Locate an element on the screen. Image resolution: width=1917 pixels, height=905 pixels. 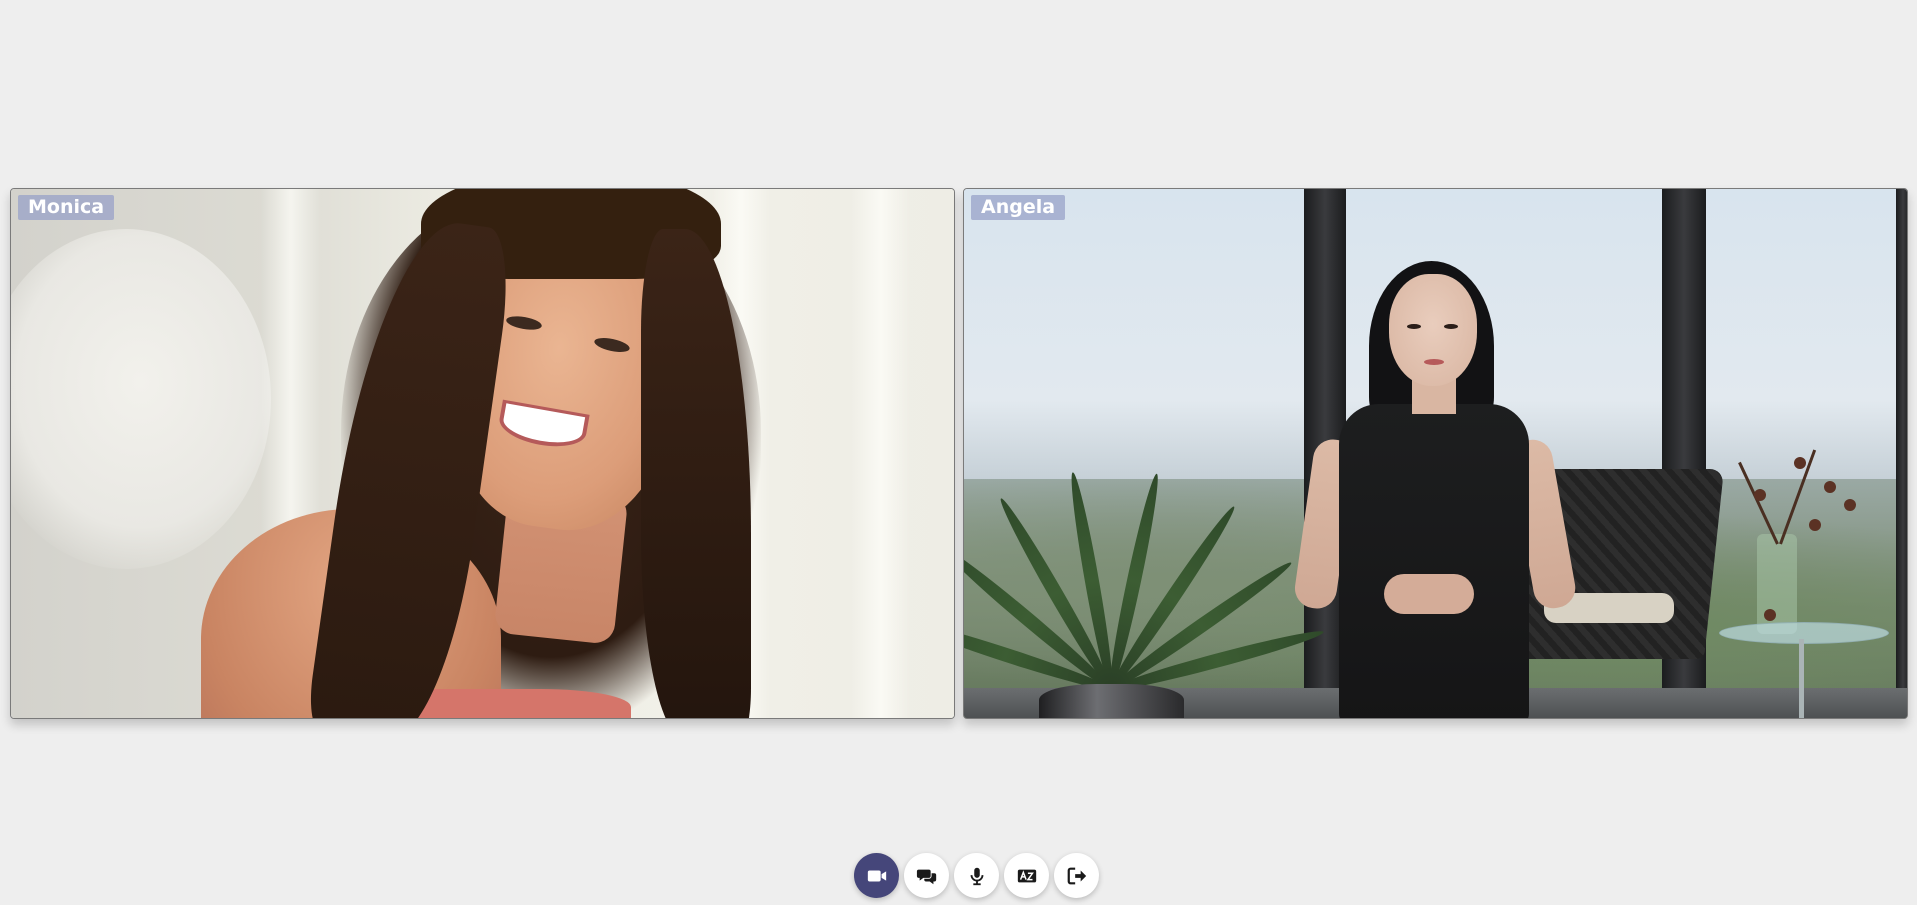
leave-call-button is located at coordinates (1076, 875).